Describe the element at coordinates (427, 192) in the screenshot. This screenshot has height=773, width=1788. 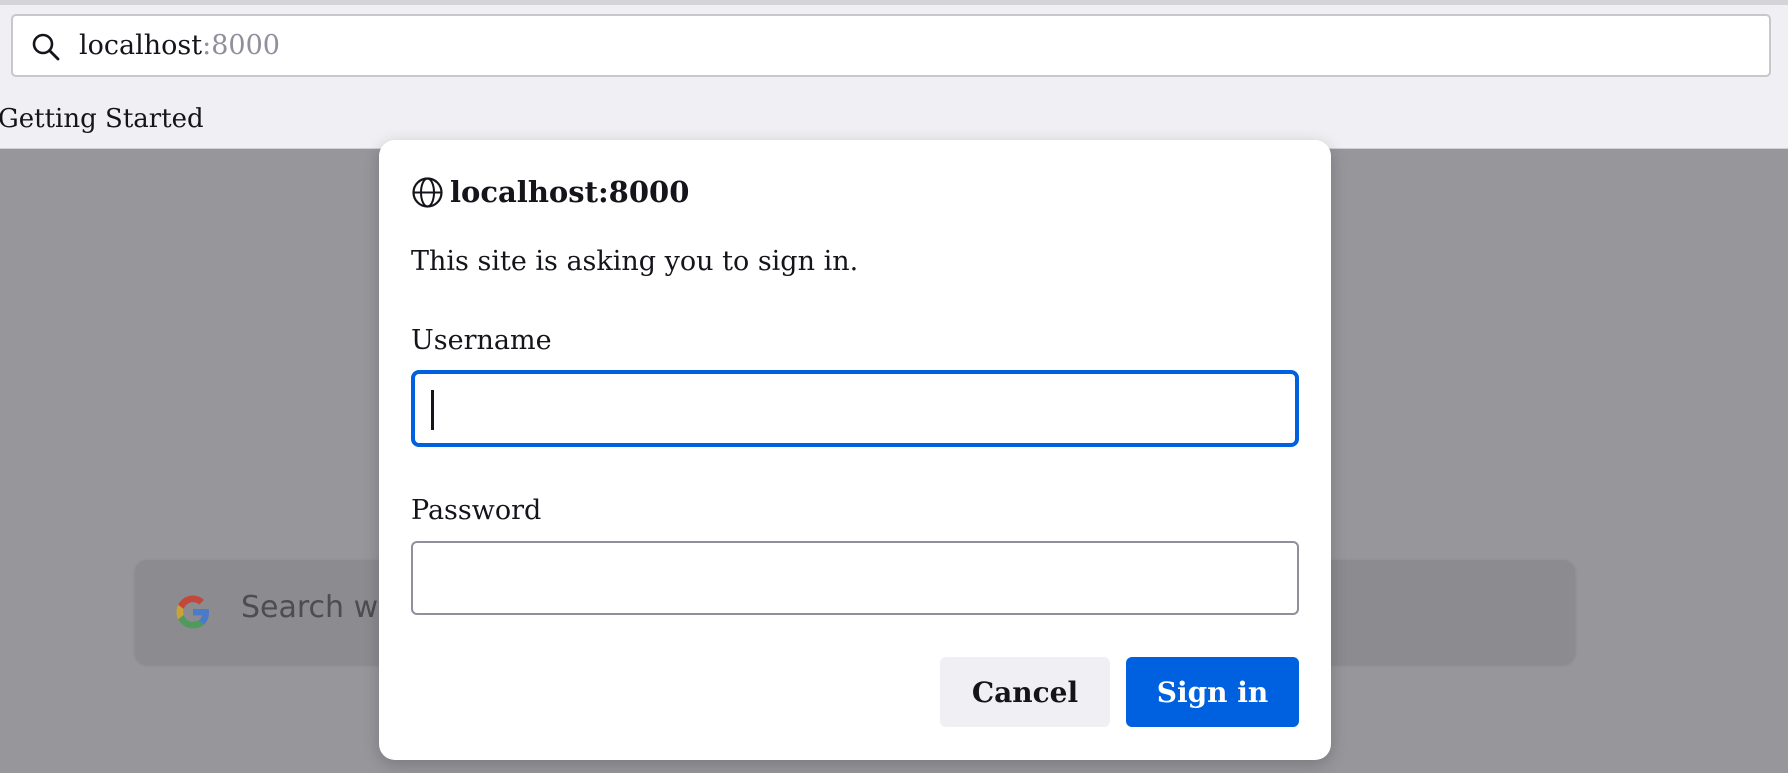
I see `globe-icon` at that location.